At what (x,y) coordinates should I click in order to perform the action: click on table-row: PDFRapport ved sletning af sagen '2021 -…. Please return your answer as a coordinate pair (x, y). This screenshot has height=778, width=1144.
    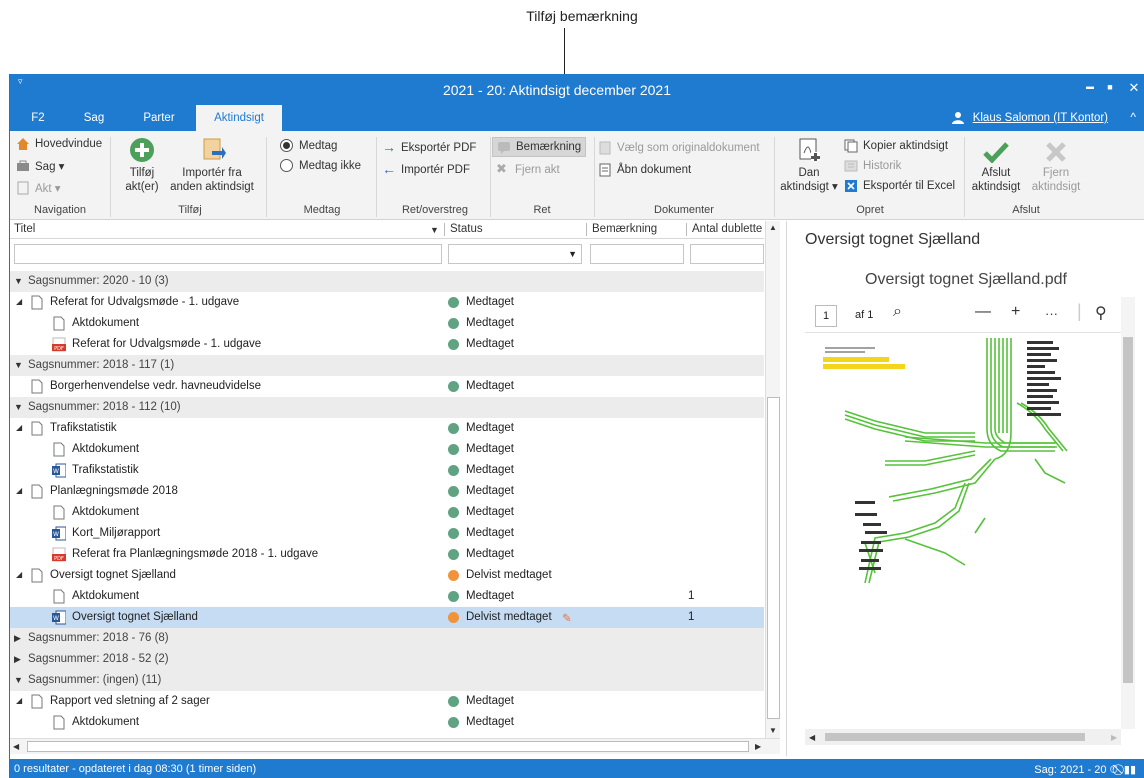
    Looking at the image, I should click on (387, 734).